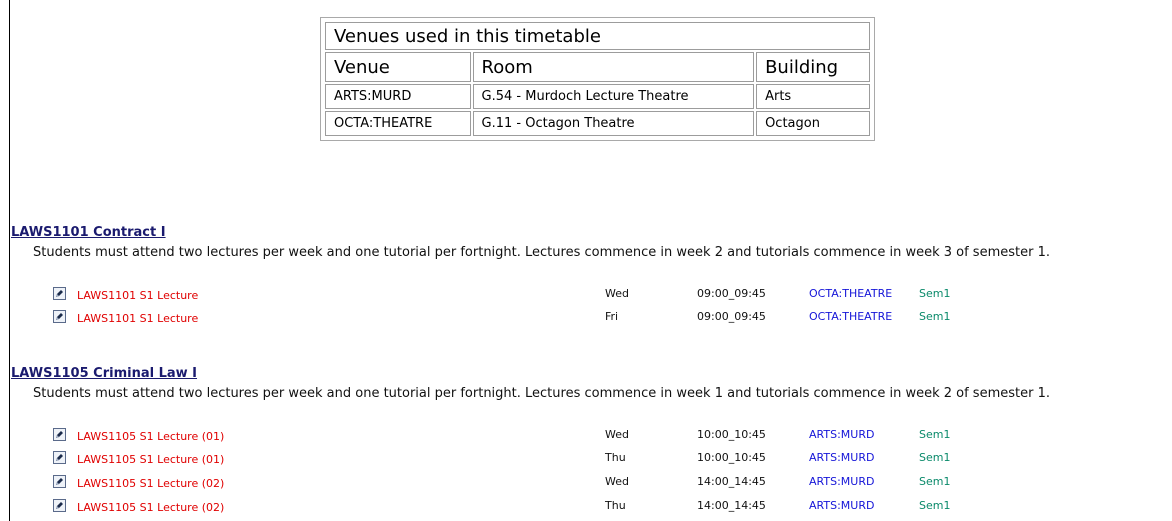  I want to click on column-header-building: Building, so click(813, 67).